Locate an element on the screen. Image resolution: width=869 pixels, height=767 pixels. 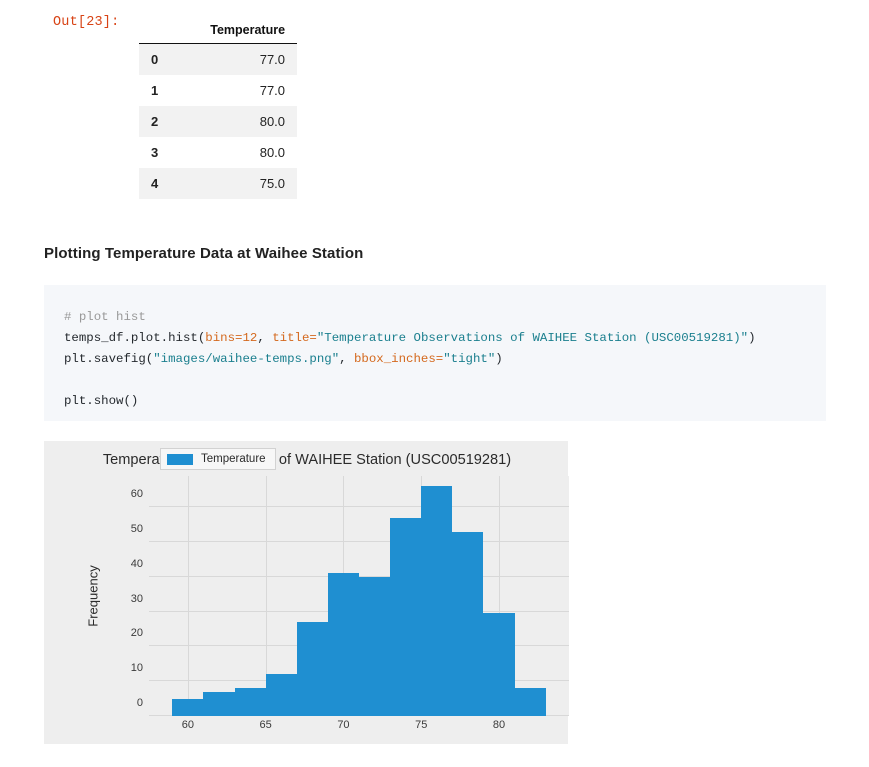
code-comment: # plot hist is located at coordinates (105, 317).